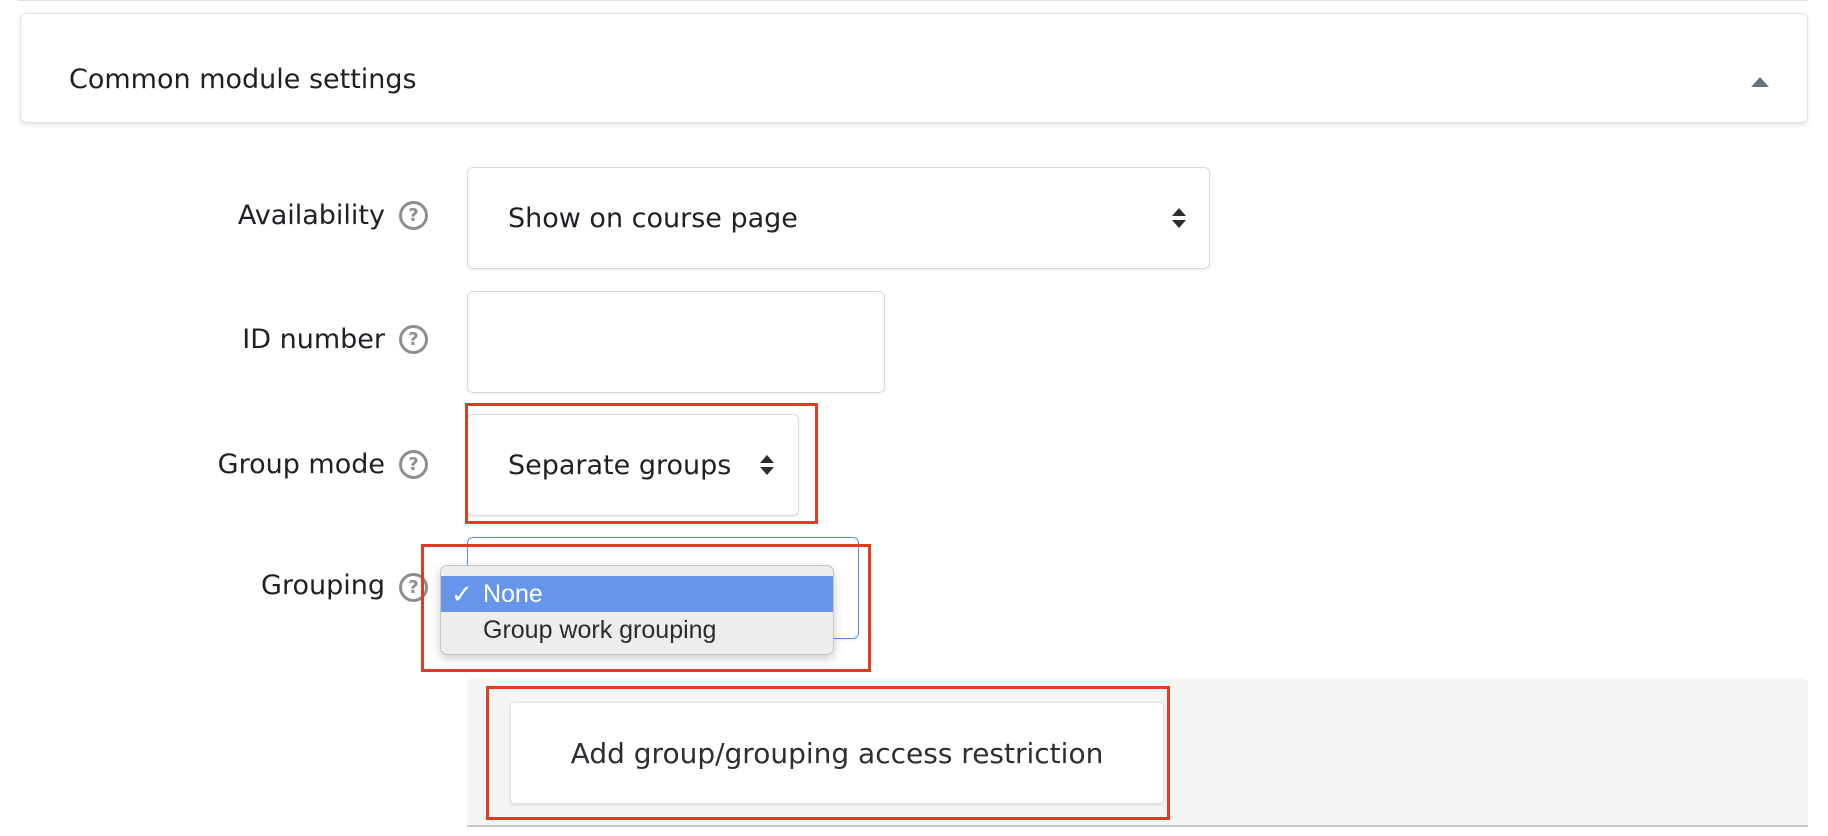 The image size is (1828, 836). Describe the element at coordinates (311, 215) in the screenshot. I see `availability-label: Availability` at that location.